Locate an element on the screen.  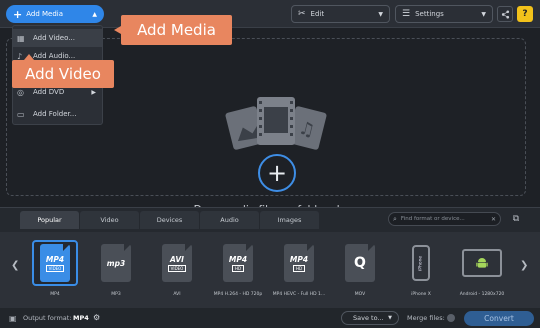
film-icon: ▦ is located at coordinates (21, 38).